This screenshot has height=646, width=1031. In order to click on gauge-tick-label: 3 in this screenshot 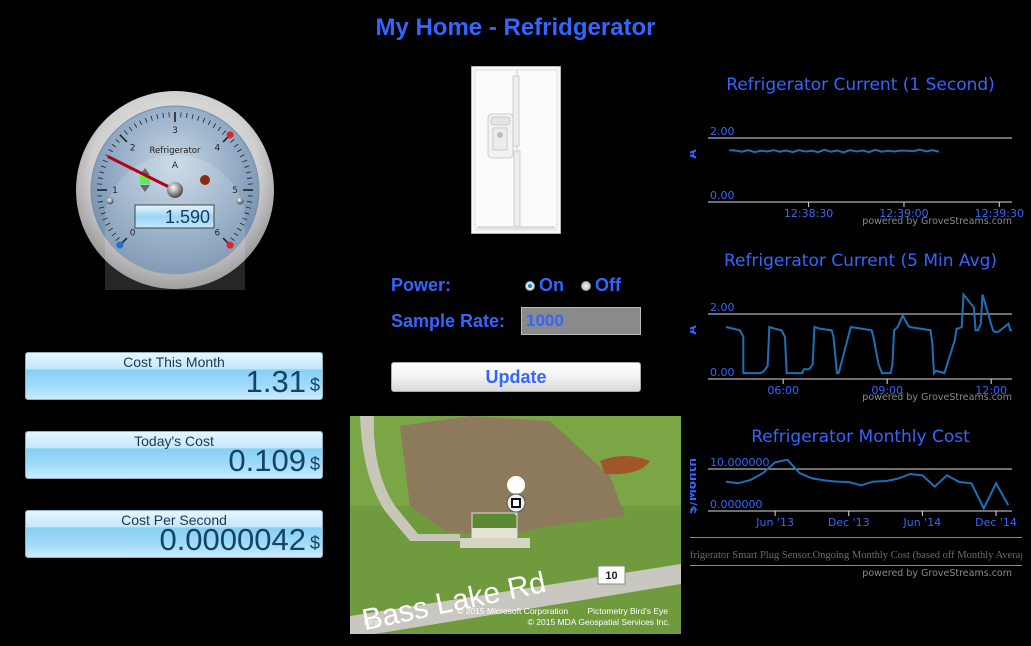, I will do `click(175, 131)`.